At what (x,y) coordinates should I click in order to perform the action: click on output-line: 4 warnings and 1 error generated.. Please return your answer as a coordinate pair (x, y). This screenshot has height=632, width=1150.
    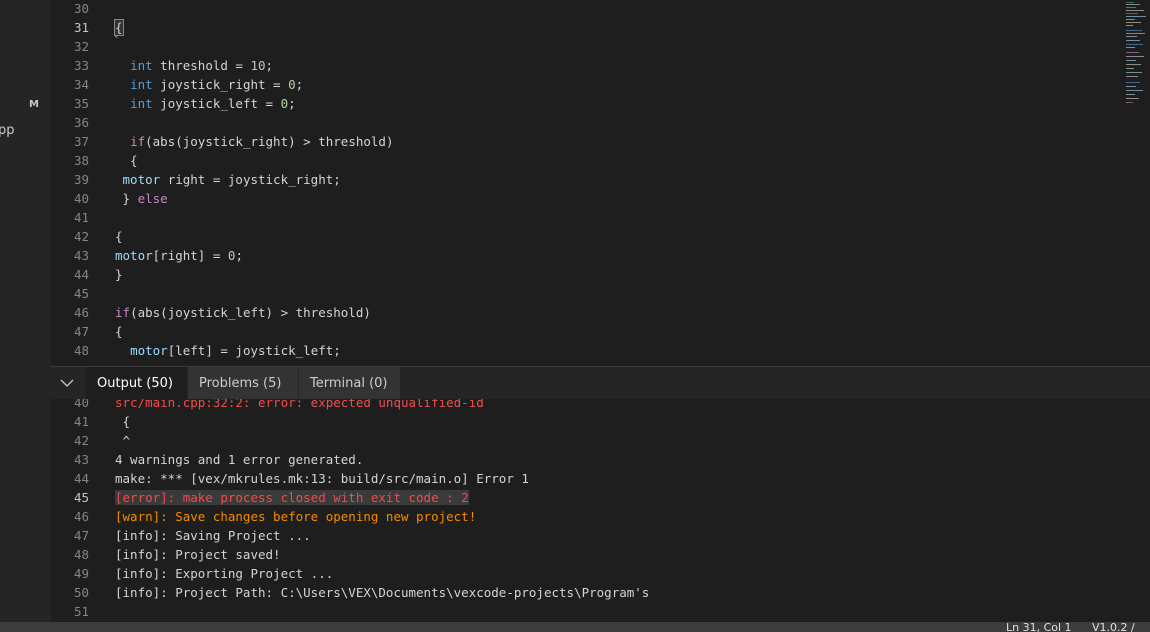
    Looking at the image, I should click on (239, 459).